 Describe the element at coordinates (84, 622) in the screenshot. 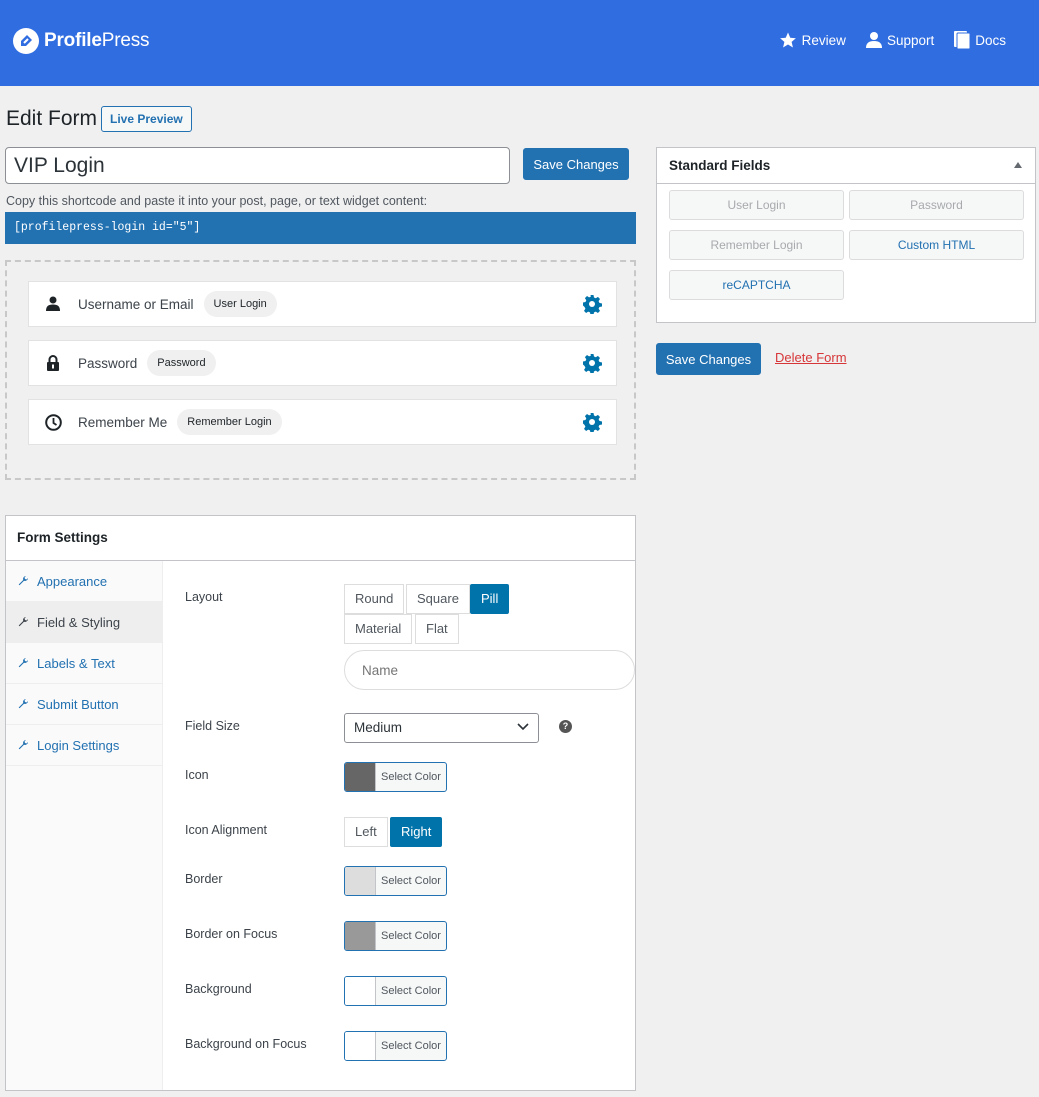

I see `tab-field-styling: Field & Styling` at that location.